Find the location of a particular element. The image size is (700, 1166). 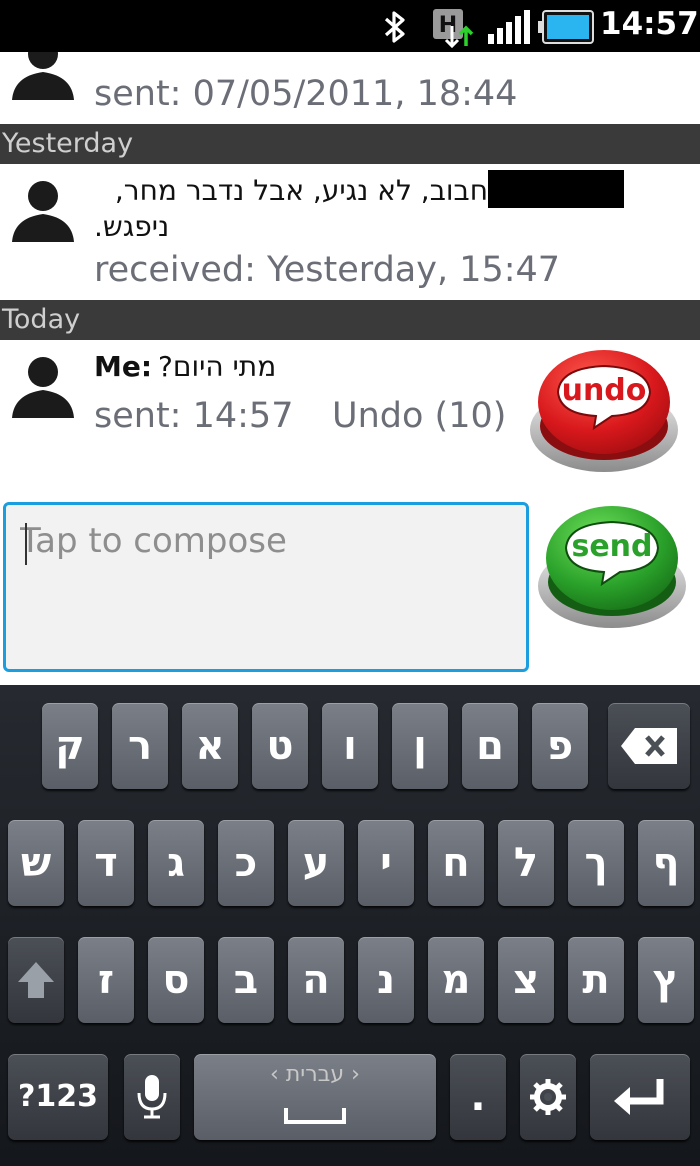

shift-arrow-icon is located at coordinates (36, 980).